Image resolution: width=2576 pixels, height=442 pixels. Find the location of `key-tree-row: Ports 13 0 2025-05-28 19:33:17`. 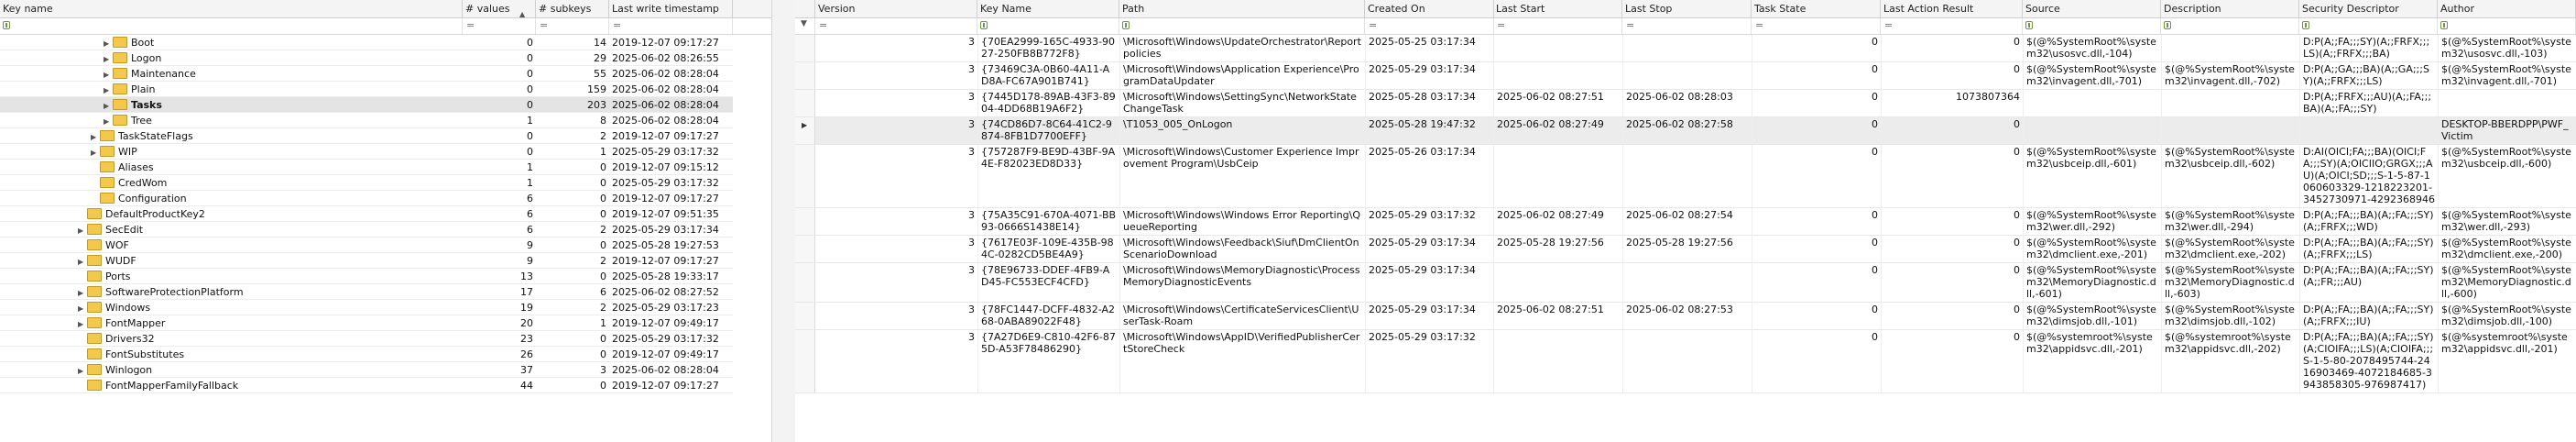

key-tree-row: Ports 13 0 2025-05-28 19:33:17 is located at coordinates (367, 276).